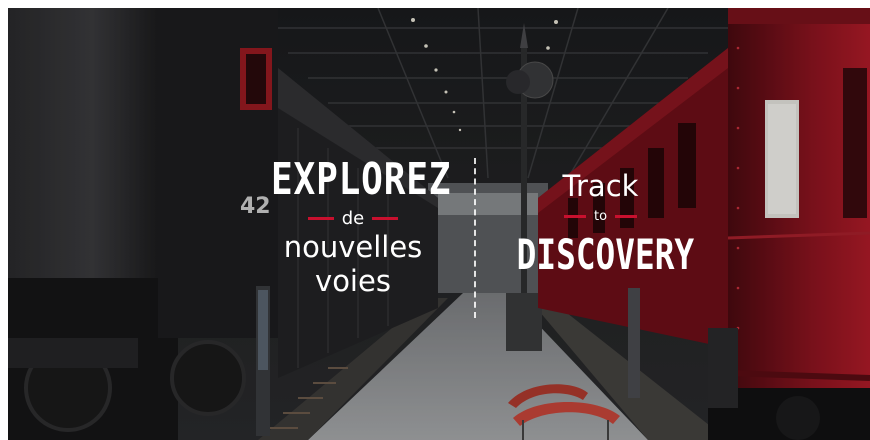 Image resolution: width=870 pixels, height=440 pixels. Describe the element at coordinates (353, 281) in the screenshot. I see `french-title-voies: voies` at that location.